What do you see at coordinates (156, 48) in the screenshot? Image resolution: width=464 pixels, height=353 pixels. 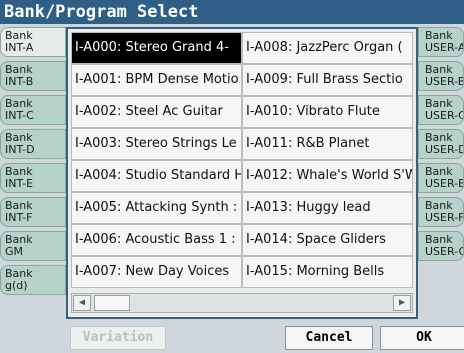 I see `program-cell-0: I-A000: Stereo Grand 4-` at bounding box center [156, 48].